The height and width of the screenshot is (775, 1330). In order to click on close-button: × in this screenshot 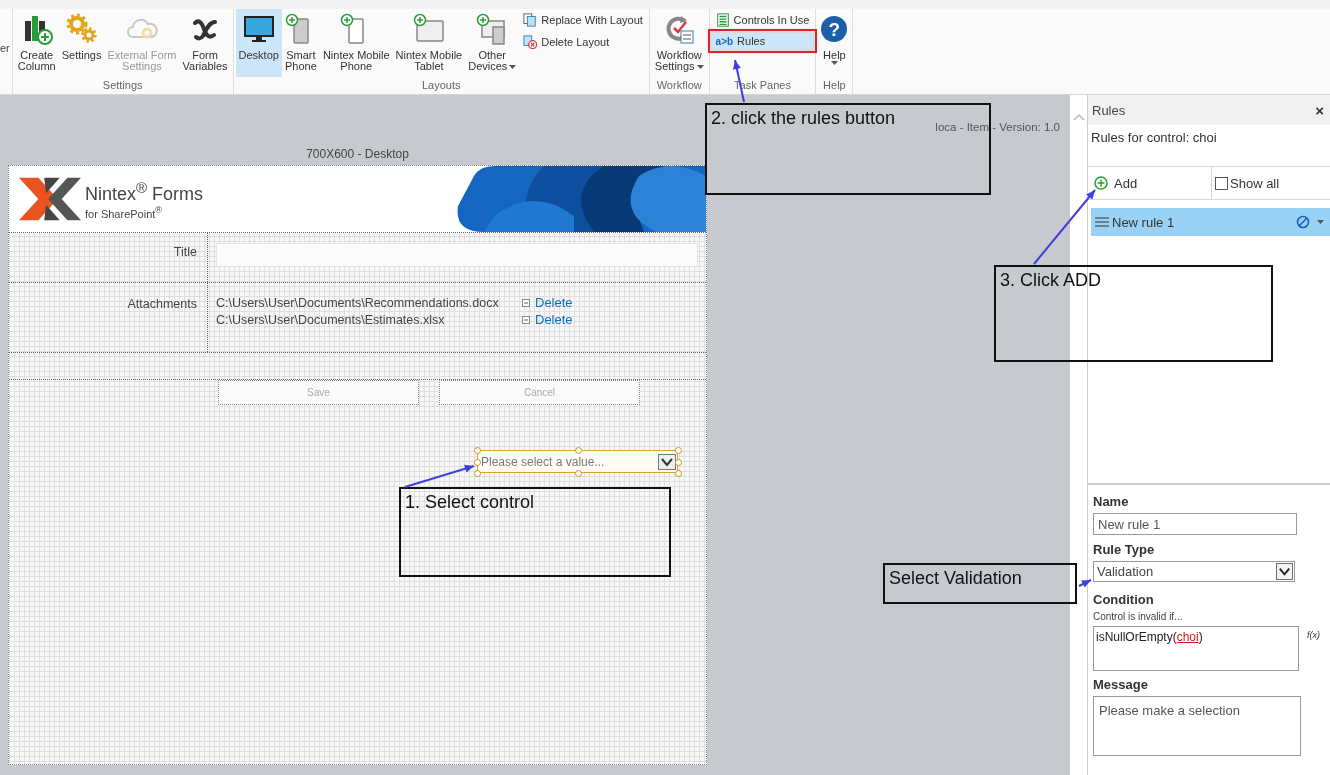, I will do `click(1319, 110)`.